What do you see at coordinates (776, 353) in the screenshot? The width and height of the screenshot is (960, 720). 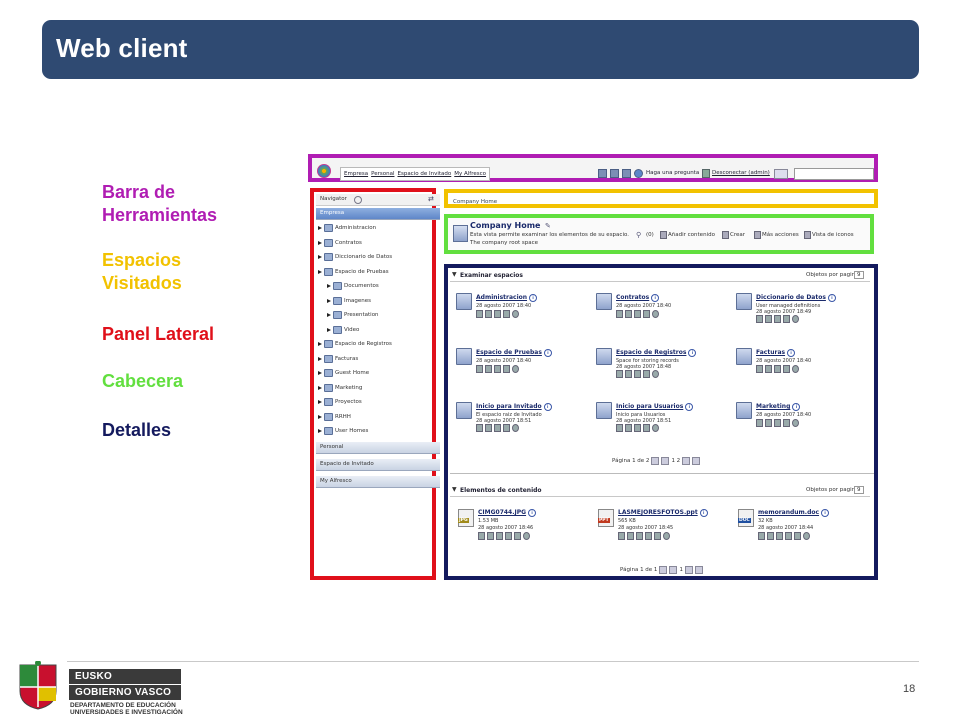 I see `space-name: Facturas i` at bounding box center [776, 353].